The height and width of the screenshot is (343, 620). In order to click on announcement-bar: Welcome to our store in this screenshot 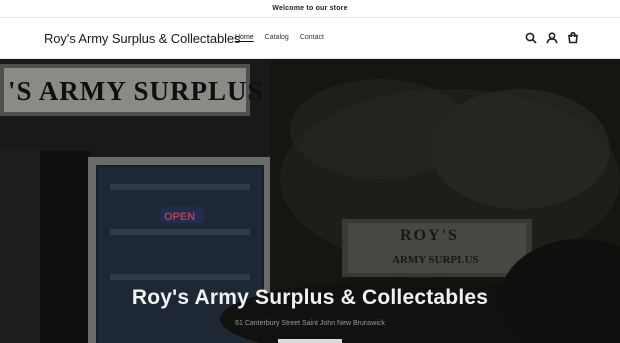, I will do `click(310, 9)`.